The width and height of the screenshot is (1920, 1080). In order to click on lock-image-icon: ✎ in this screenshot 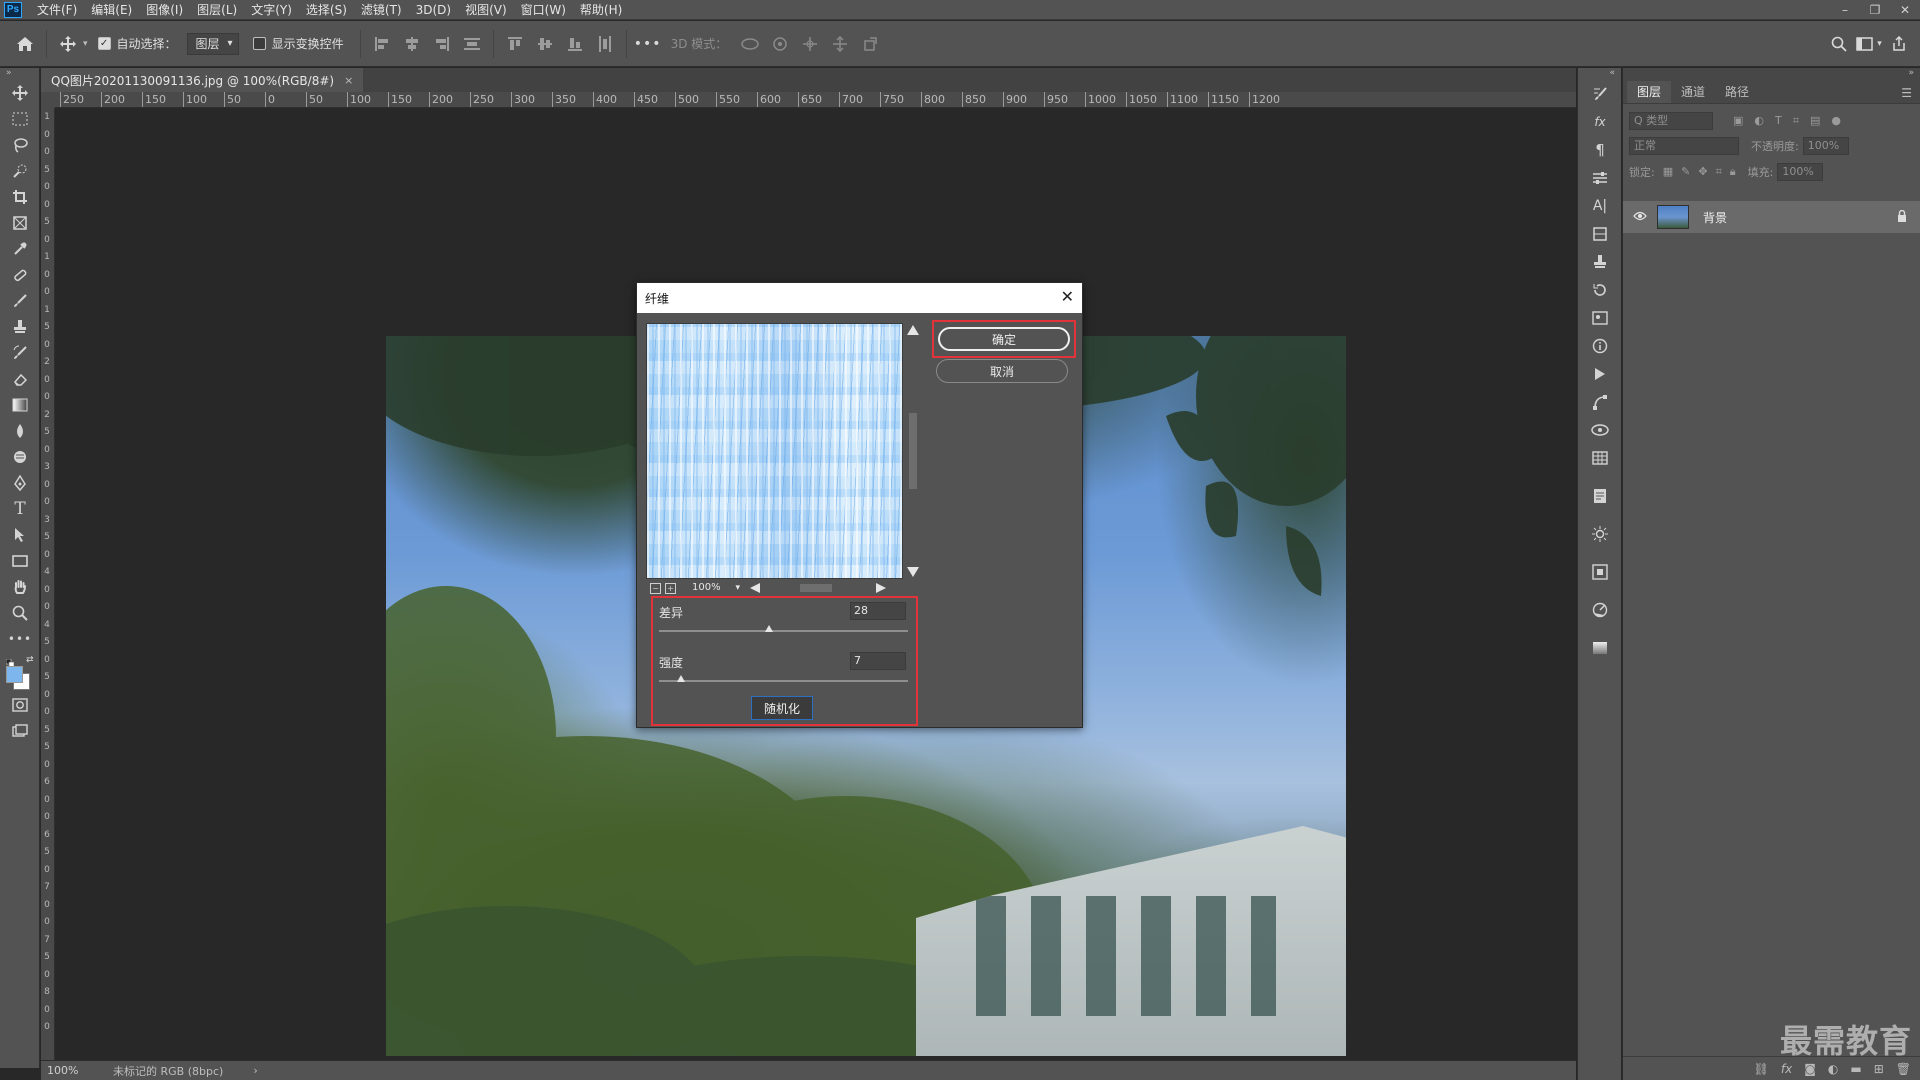, I will do `click(1685, 172)`.